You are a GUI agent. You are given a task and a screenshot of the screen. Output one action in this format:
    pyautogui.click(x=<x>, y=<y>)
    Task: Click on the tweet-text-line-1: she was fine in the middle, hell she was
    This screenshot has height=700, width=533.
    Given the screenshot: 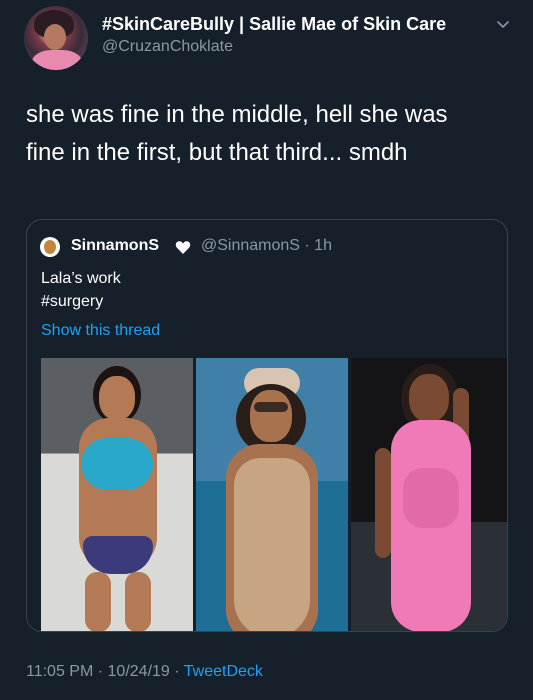 What is the action you would take?
    pyautogui.click(x=237, y=114)
    